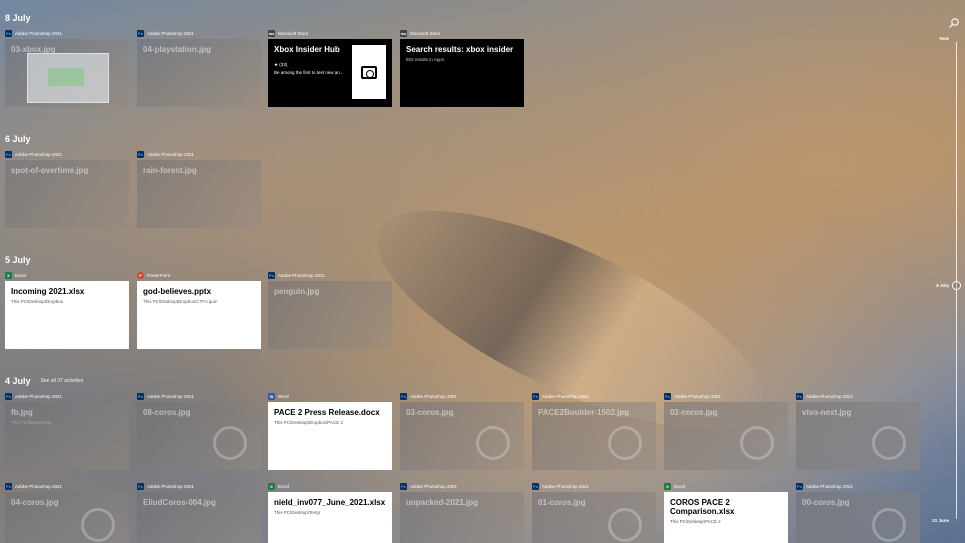 The height and width of the screenshot is (543, 965). Describe the element at coordinates (199, 513) in the screenshot. I see `activity-card: Ps Adobe Photoshop 2021 EliudCoros-004.jpg` at that location.